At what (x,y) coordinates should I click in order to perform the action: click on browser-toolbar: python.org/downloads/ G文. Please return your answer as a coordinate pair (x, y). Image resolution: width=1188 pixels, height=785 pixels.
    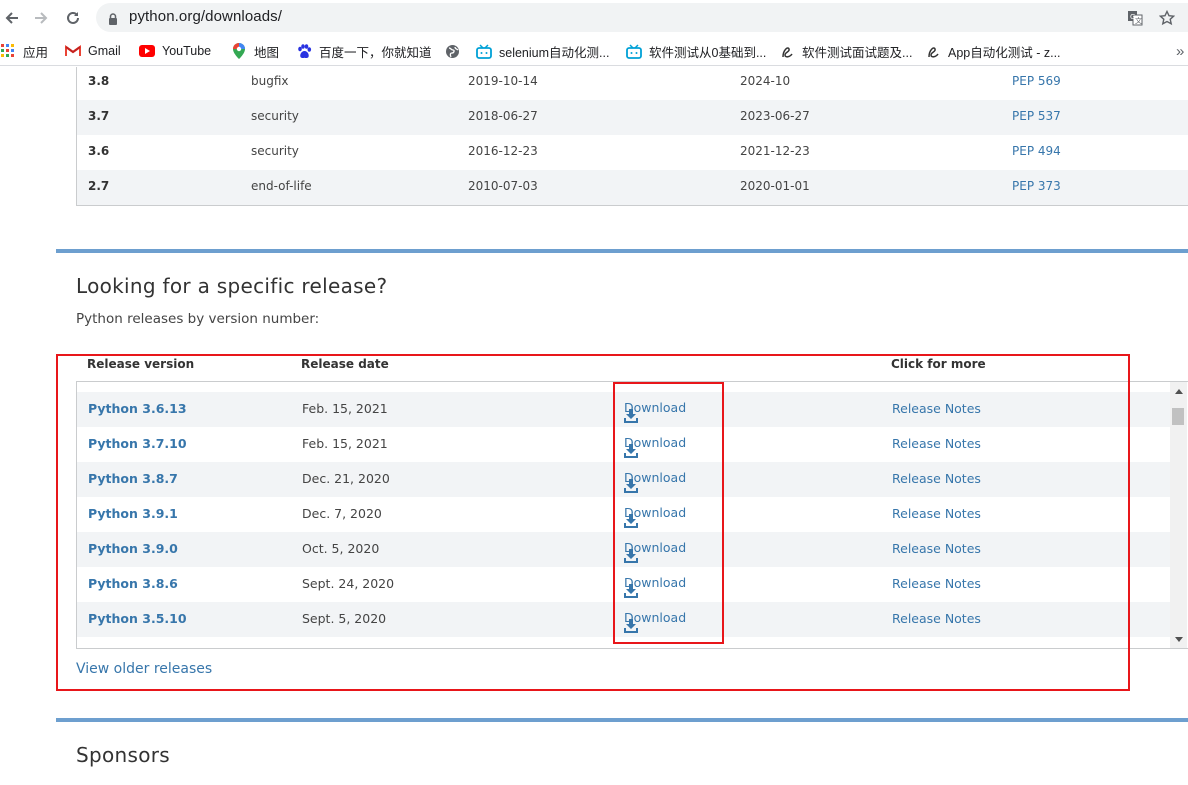
    Looking at the image, I should click on (594, 18).